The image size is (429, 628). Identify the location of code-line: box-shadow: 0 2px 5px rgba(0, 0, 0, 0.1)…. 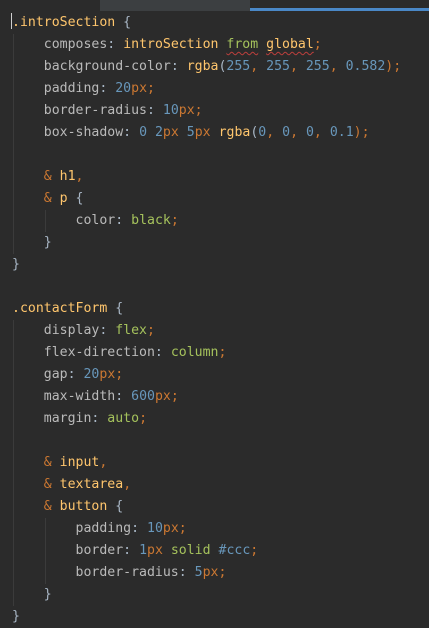
(191, 133).